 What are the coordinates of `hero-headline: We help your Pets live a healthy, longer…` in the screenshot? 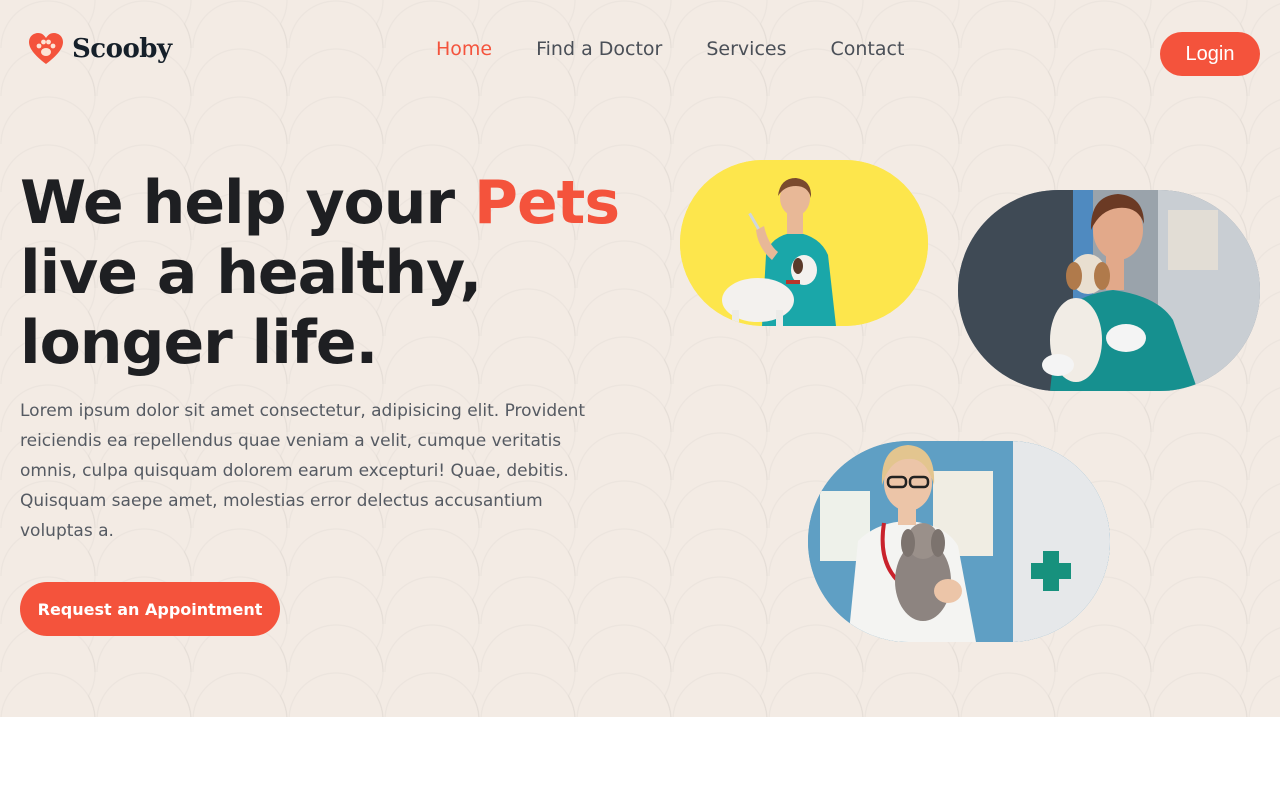 It's located at (330, 273).